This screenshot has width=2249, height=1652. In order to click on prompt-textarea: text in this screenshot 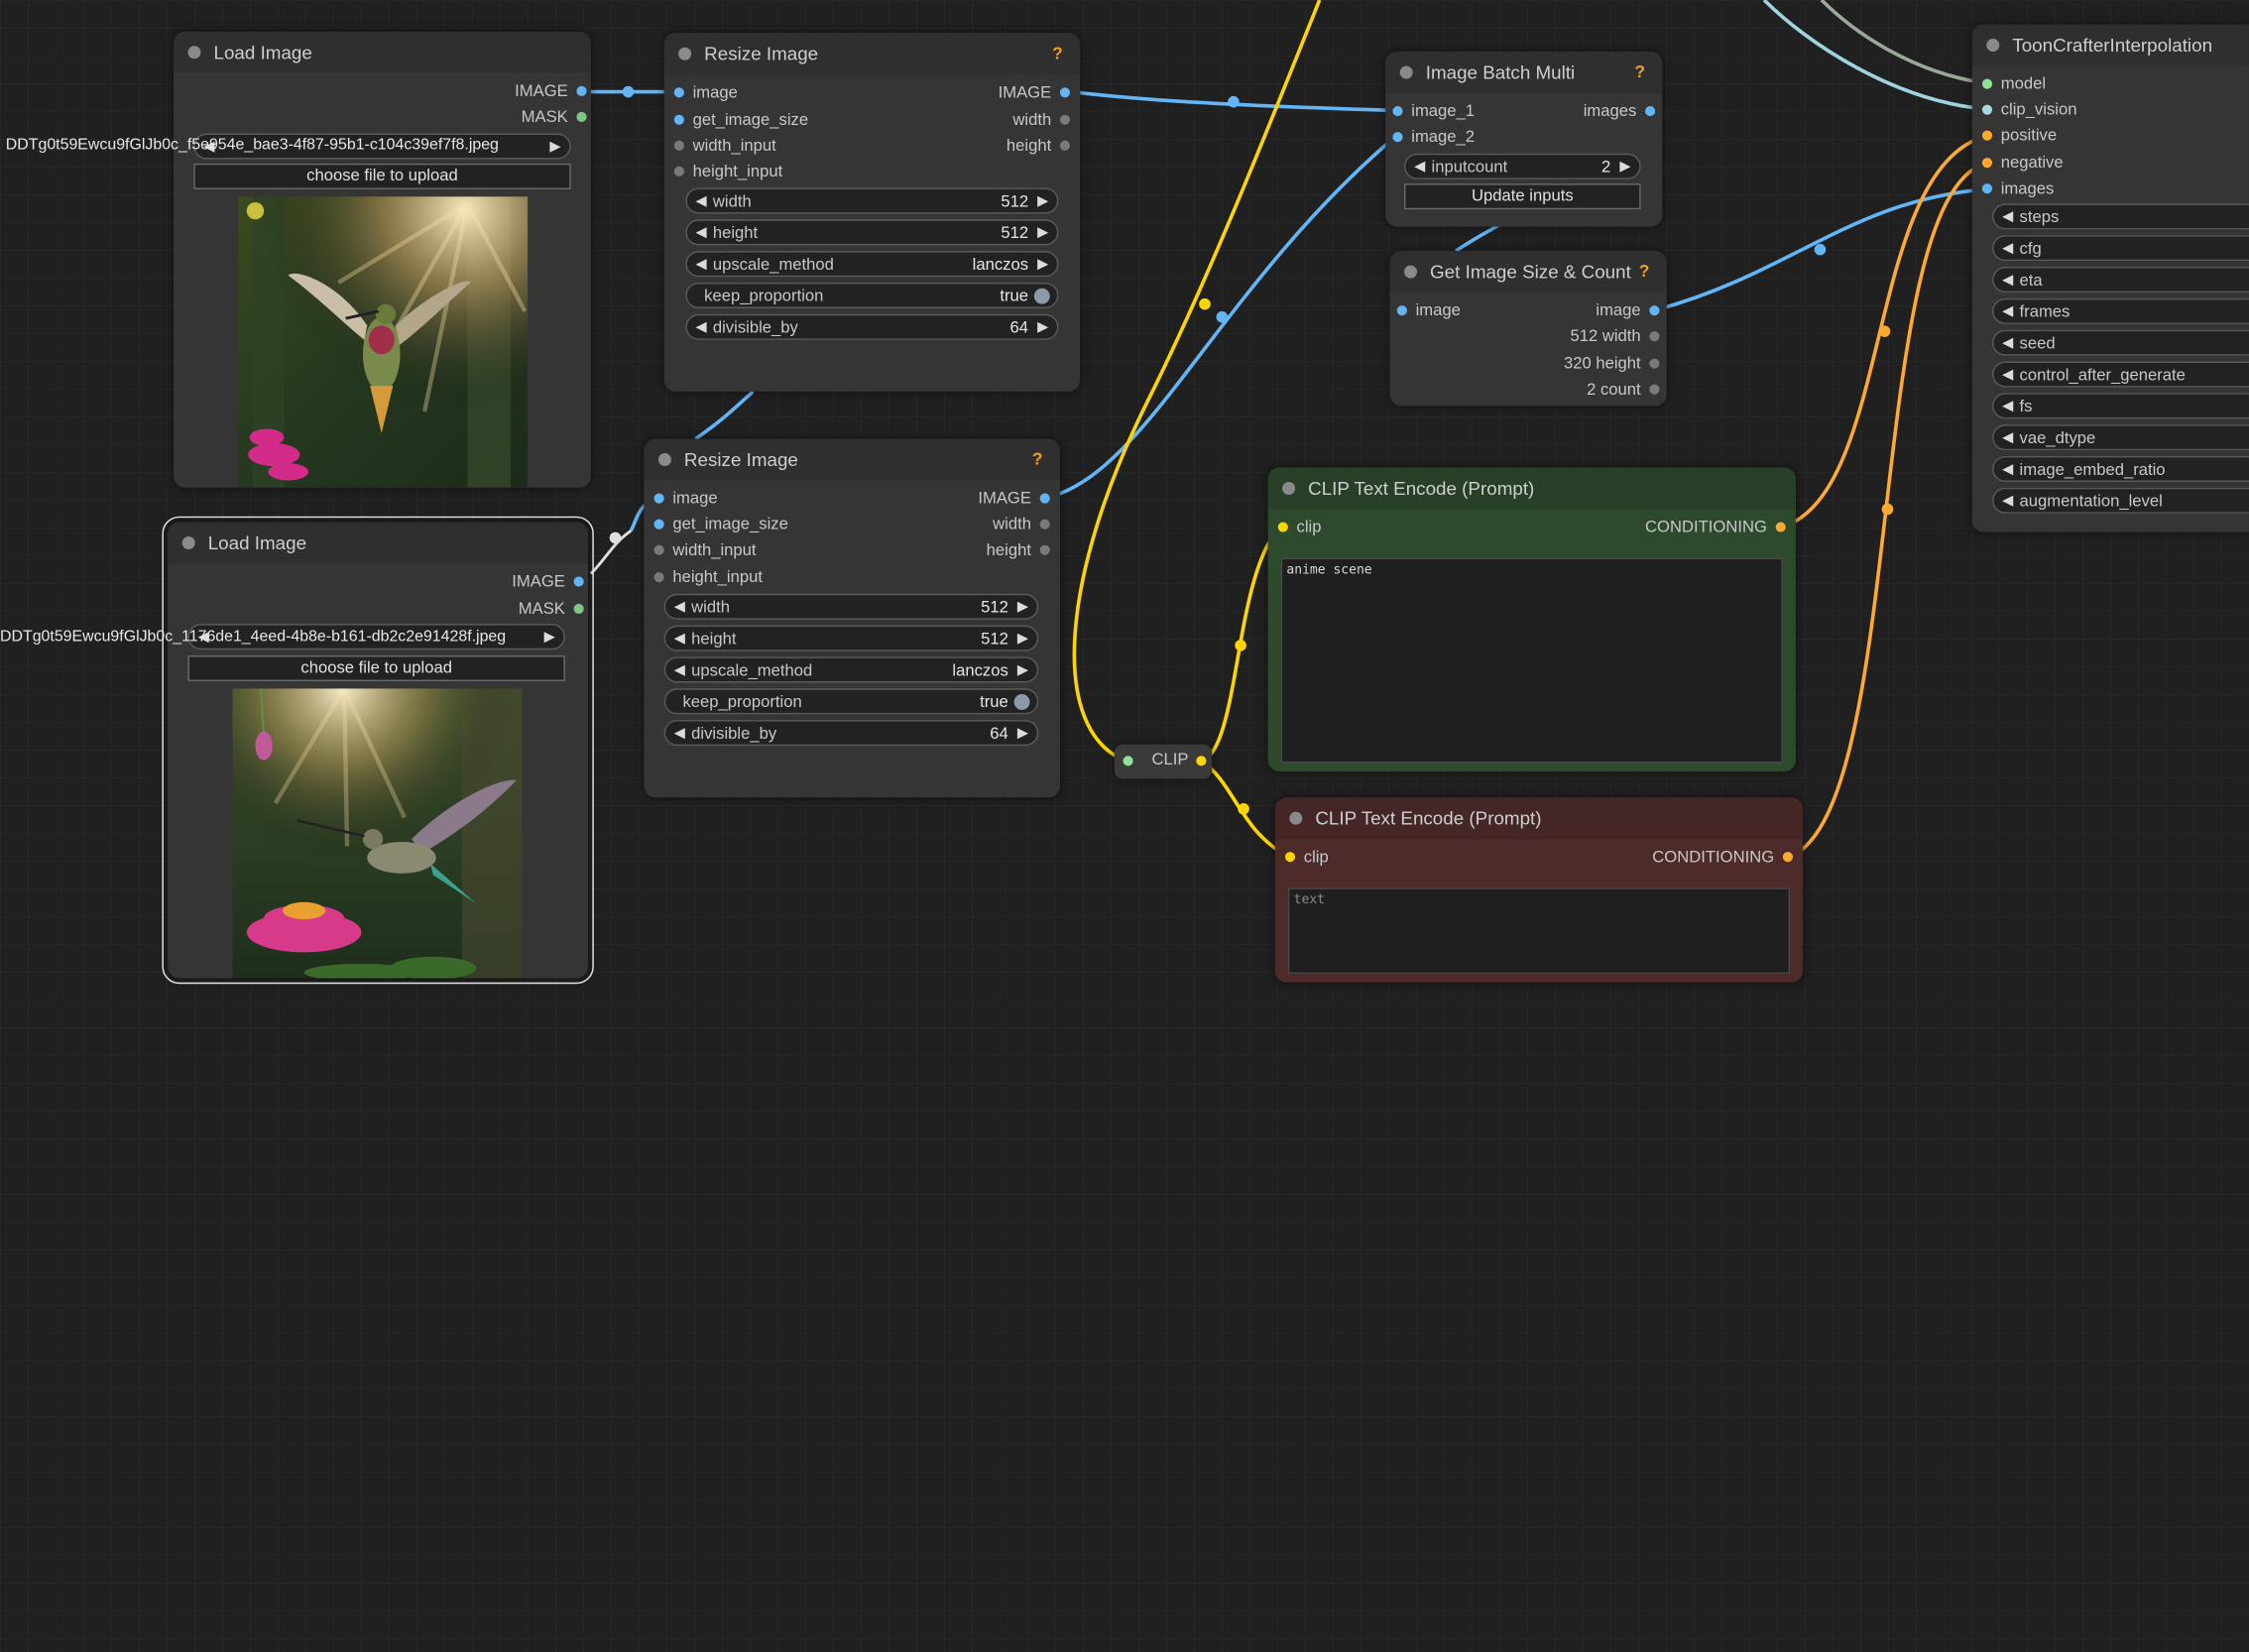, I will do `click(1539, 931)`.